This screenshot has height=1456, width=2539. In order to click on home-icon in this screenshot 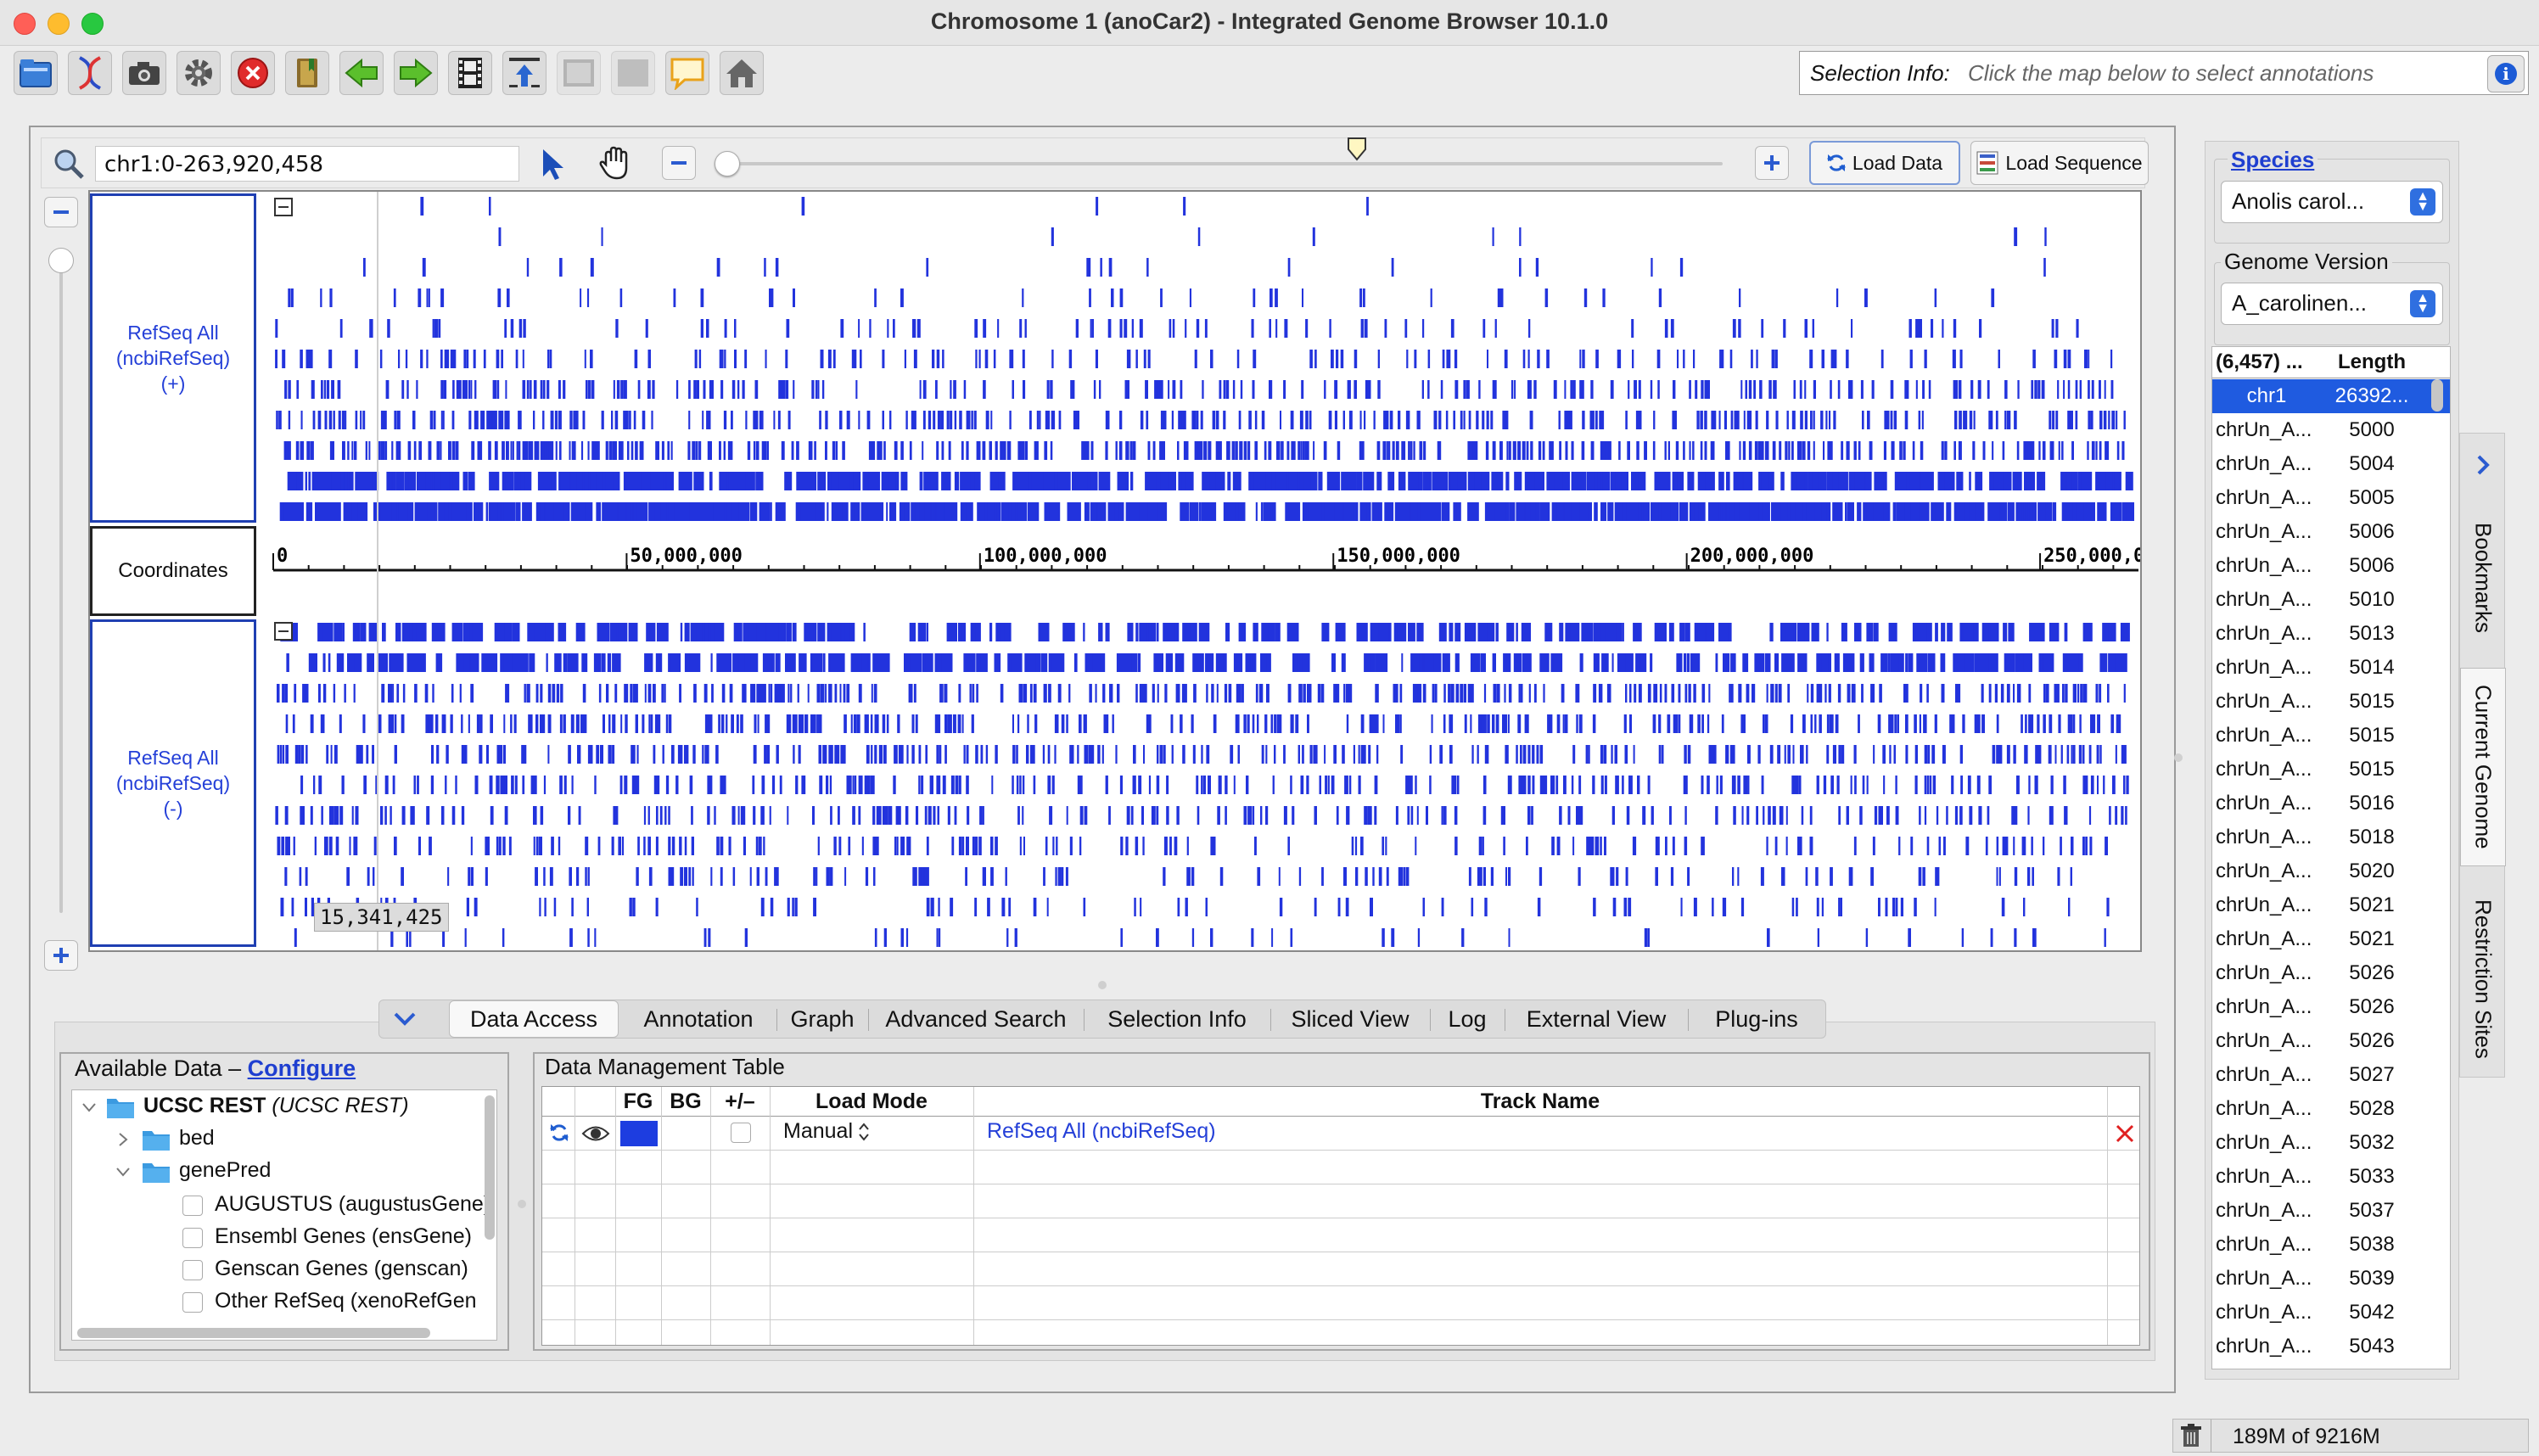, I will do `click(742, 73)`.